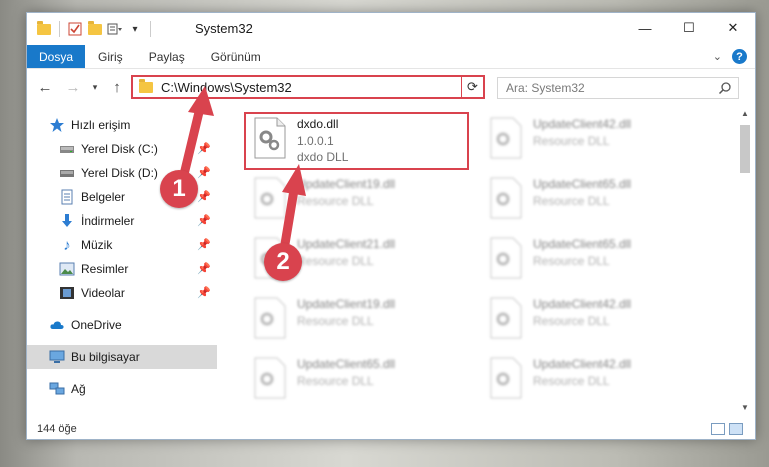  What do you see at coordinates (78, 389) in the screenshot?
I see `sidebar-item-label: Ağ` at bounding box center [78, 389].